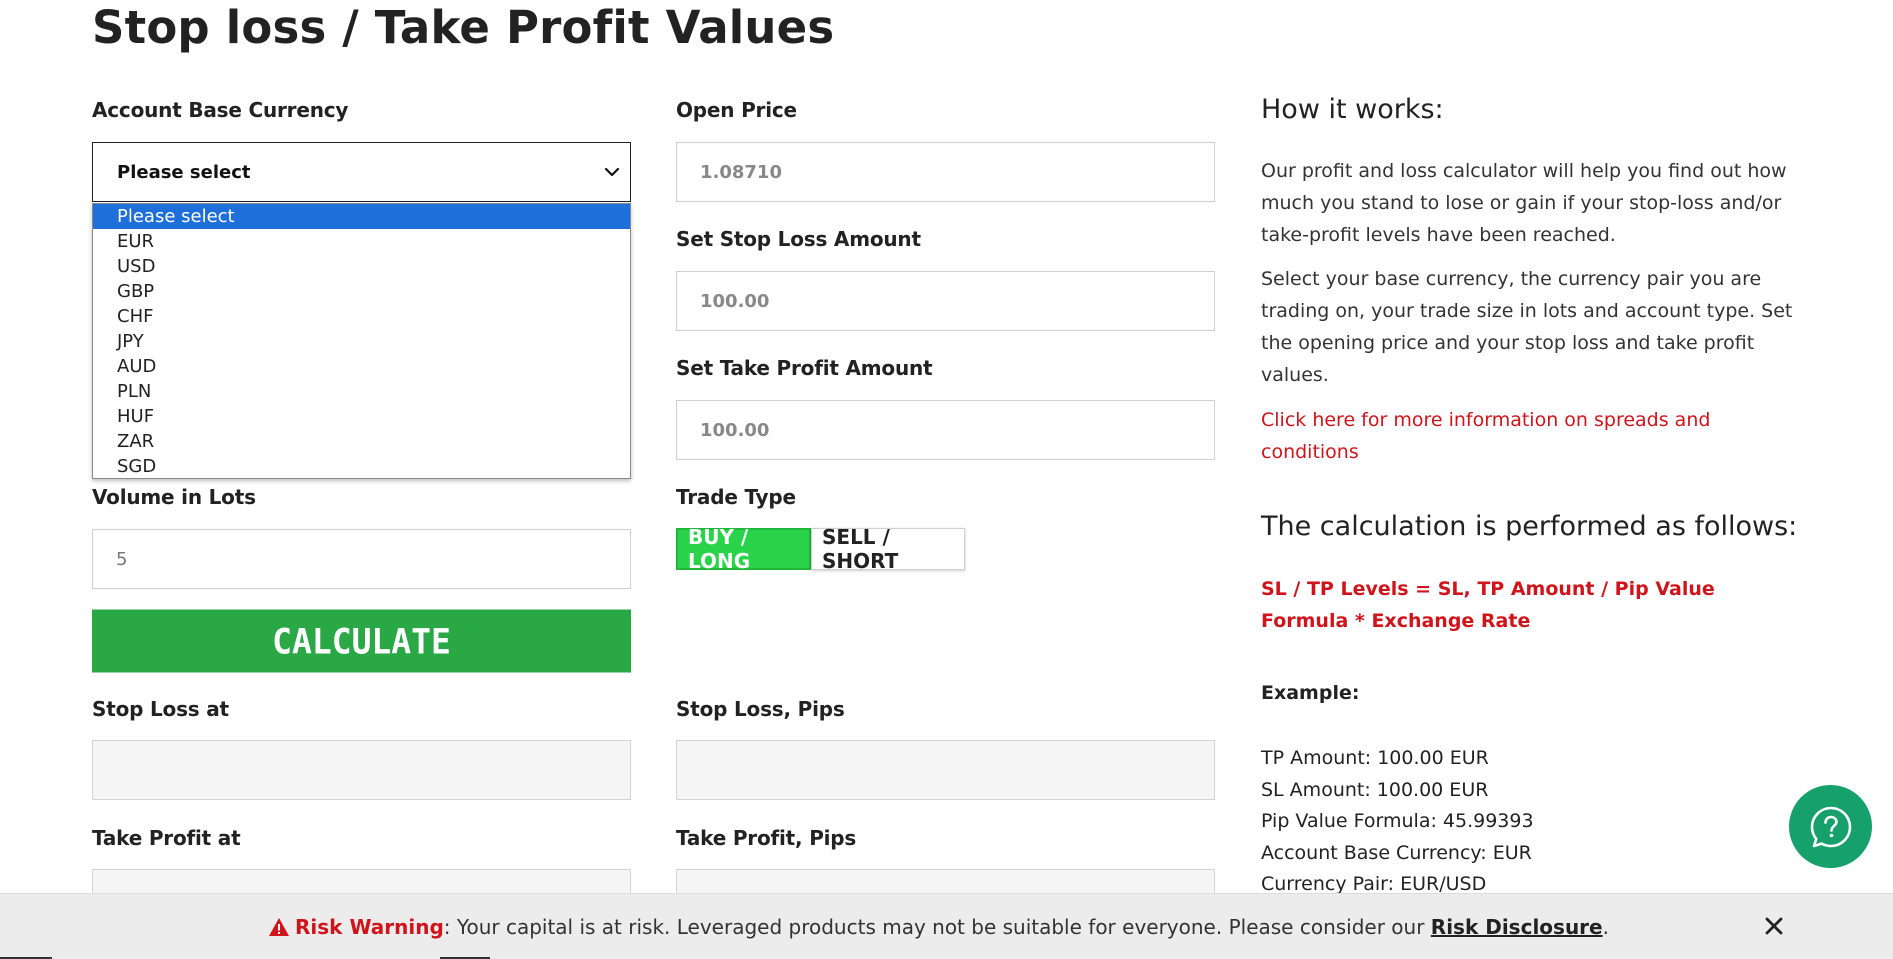 The width and height of the screenshot is (1893, 959). What do you see at coordinates (122, 559) in the screenshot?
I see `volume-placeholder: 5` at bounding box center [122, 559].